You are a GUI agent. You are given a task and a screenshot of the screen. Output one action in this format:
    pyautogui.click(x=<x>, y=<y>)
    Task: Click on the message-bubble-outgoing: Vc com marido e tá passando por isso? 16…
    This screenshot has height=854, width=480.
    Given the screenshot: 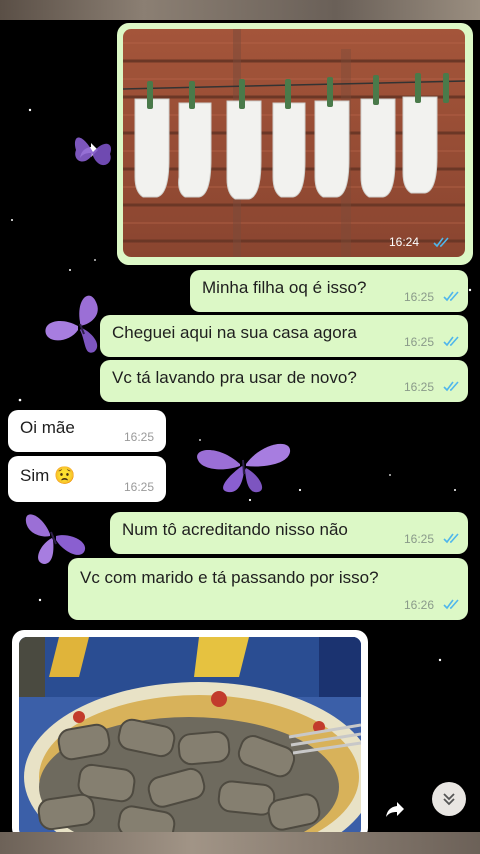 What is the action you would take?
    pyautogui.click(x=268, y=589)
    